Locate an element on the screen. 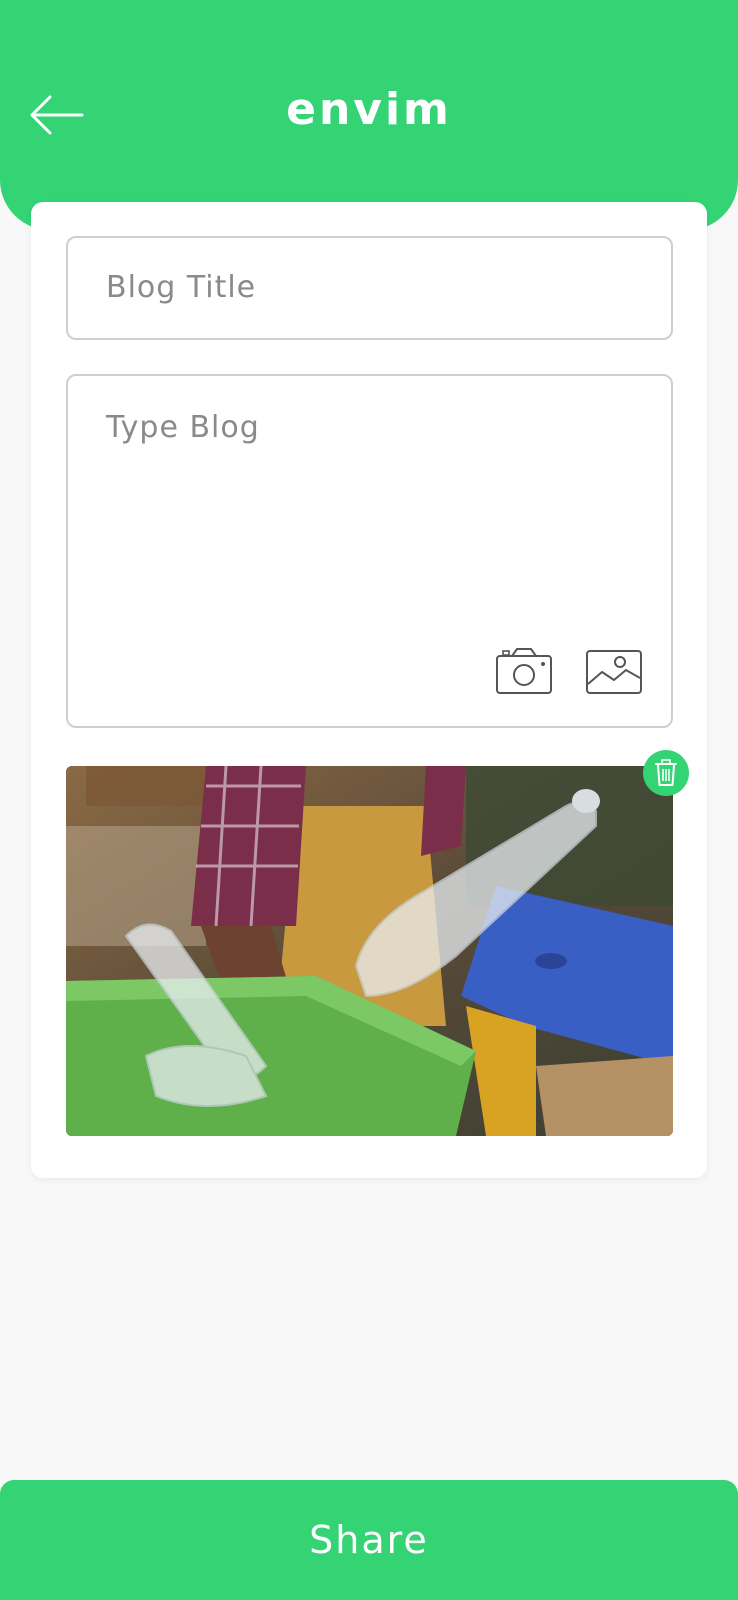 The height and width of the screenshot is (1600, 738). camera-icon is located at coordinates (524, 671).